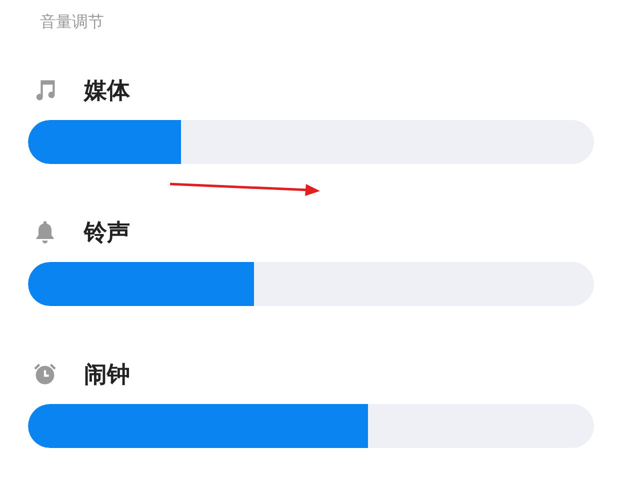  Describe the element at coordinates (72, 22) in the screenshot. I see `section-title: 音量调节` at that location.